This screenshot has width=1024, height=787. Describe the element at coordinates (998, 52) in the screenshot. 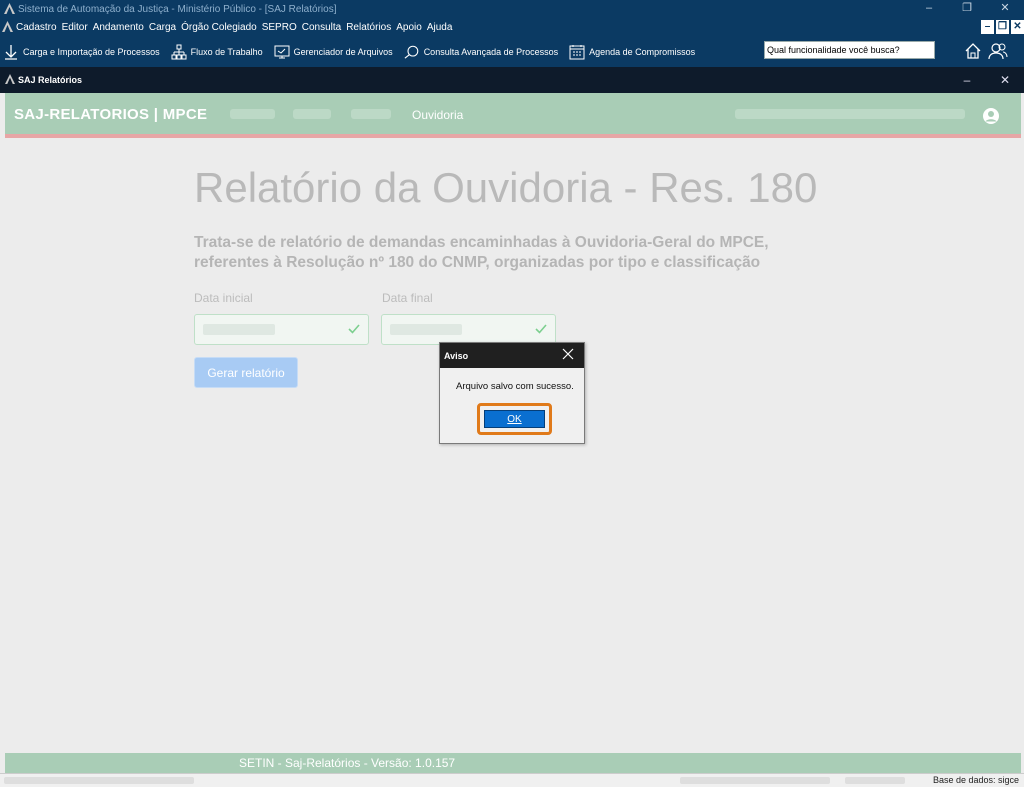

I see `users-icon` at that location.